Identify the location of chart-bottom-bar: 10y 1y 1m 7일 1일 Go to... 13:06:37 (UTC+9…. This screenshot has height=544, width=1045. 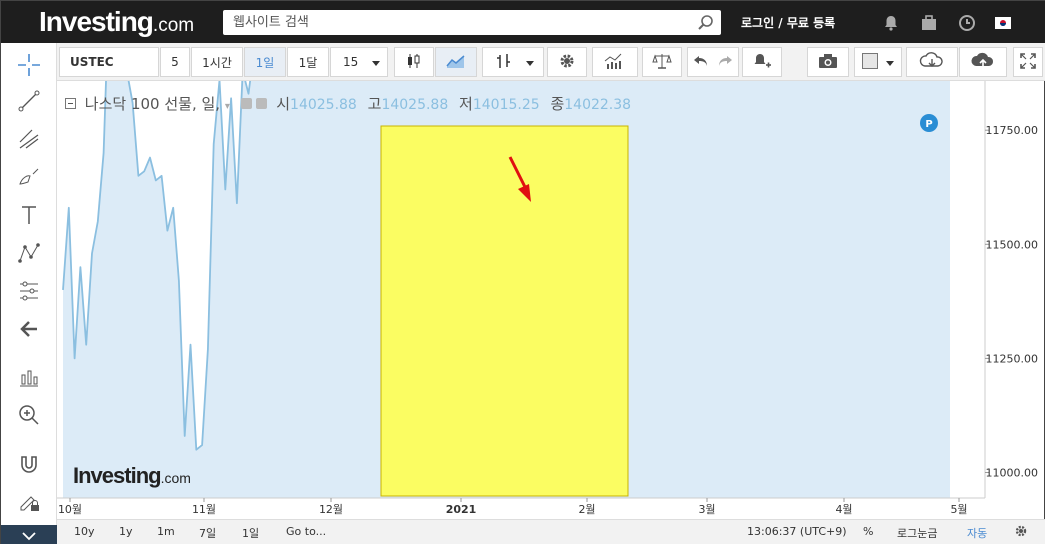
(551, 531).